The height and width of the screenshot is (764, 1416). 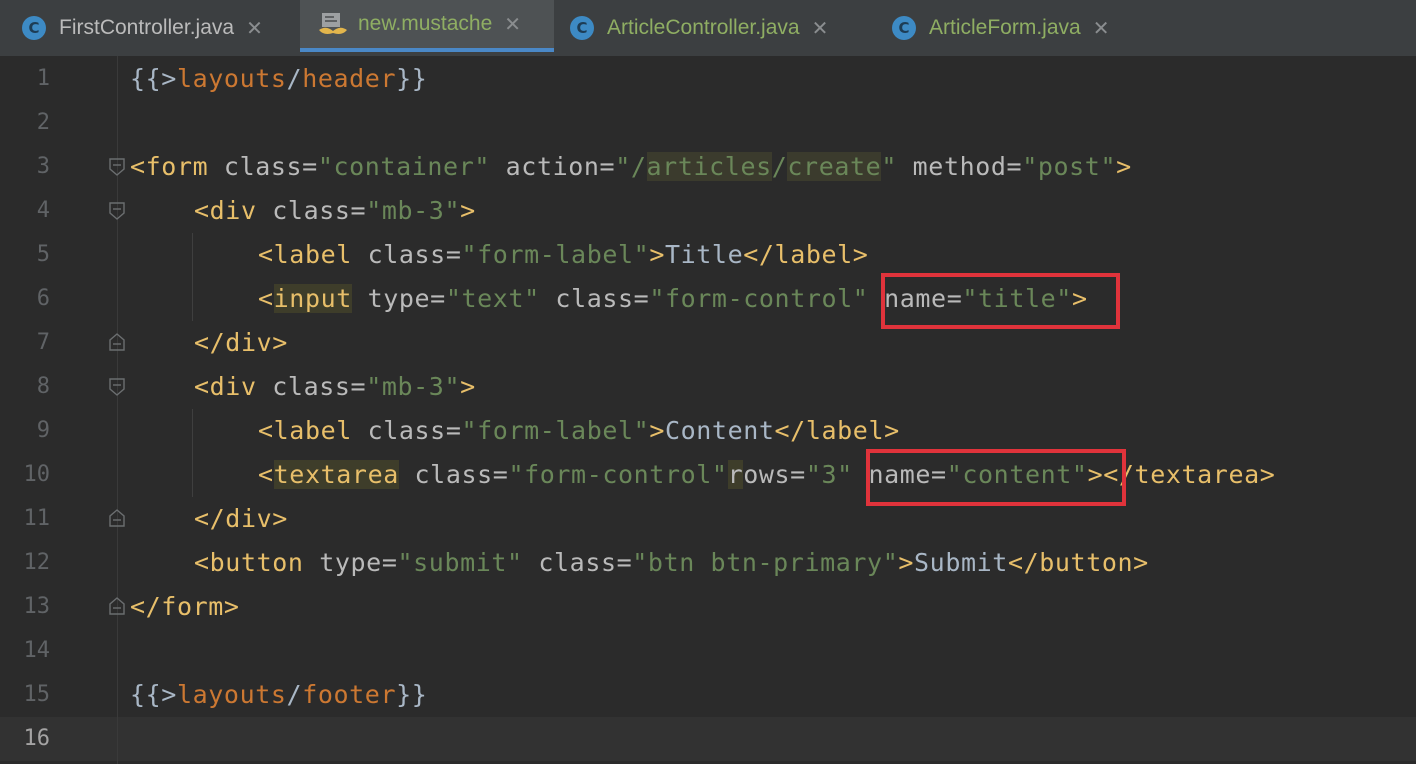 I want to click on tab-article-controller: C ArticleController.java ✕, so click(x=714, y=28).